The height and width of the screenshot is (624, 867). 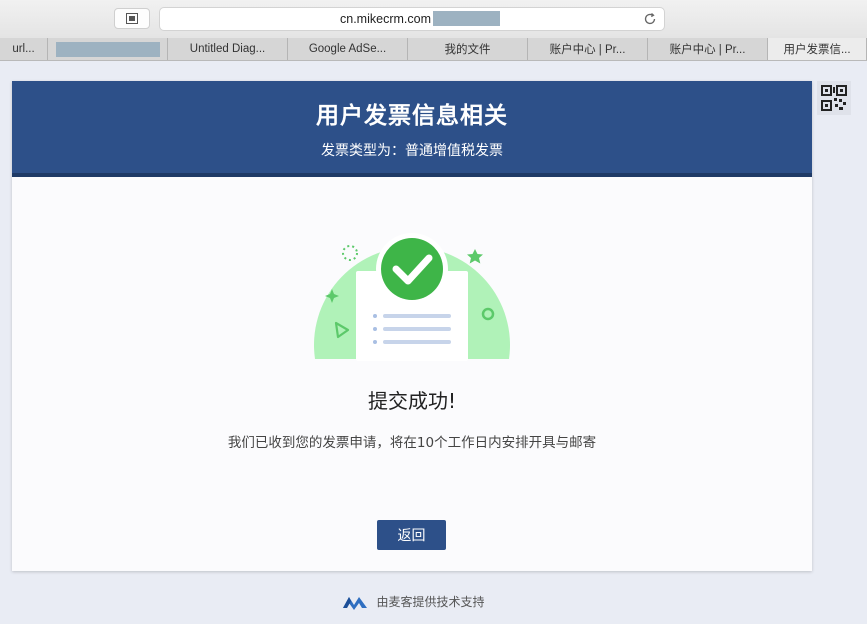 I want to click on reload-icon, so click(x=650, y=19).